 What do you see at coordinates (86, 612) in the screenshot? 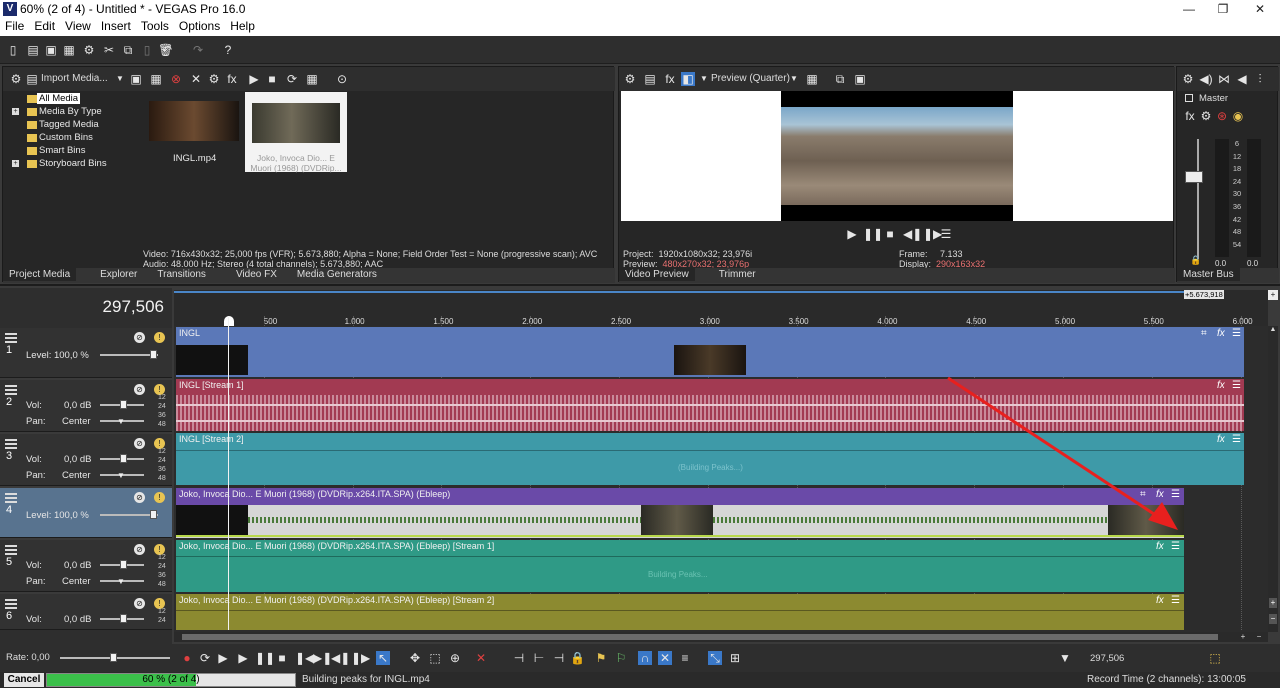
I see `track-header-6: 6 ⊘! Vol: 0,0 dB 12 24` at bounding box center [86, 612].